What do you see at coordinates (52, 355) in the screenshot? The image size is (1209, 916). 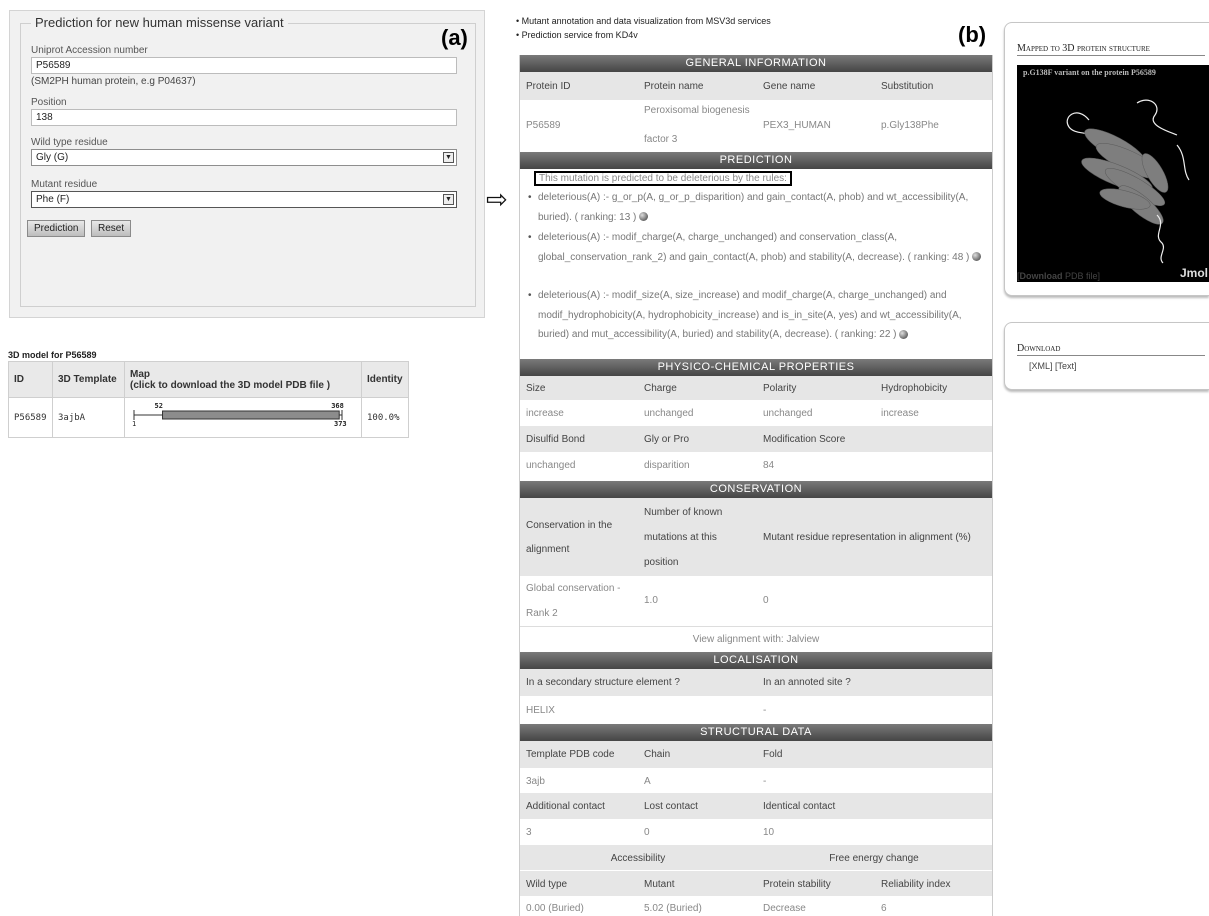 I see `model-title: 3D model for P56589` at bounding box center [52, 355].